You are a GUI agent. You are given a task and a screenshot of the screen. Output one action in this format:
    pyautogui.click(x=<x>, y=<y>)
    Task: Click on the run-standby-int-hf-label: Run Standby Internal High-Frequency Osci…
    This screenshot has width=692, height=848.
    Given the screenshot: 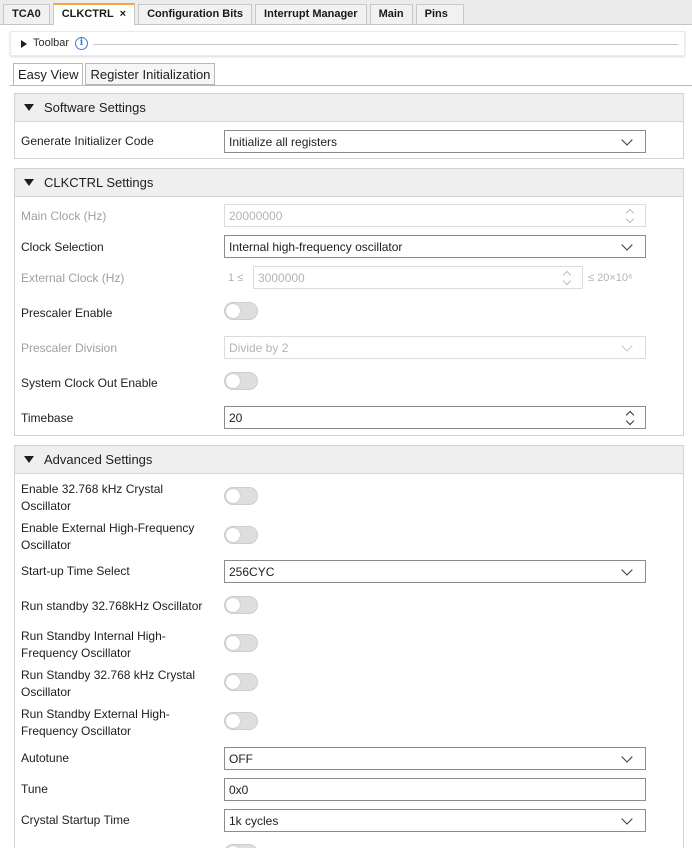 What is the action you would take?
    pyautogui.click(x=93, y=644)
    